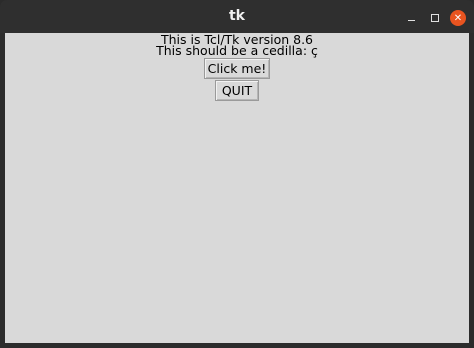 This screenshot has width=474, height=348. I want to click on maximize-glyph, so click(435, 18).